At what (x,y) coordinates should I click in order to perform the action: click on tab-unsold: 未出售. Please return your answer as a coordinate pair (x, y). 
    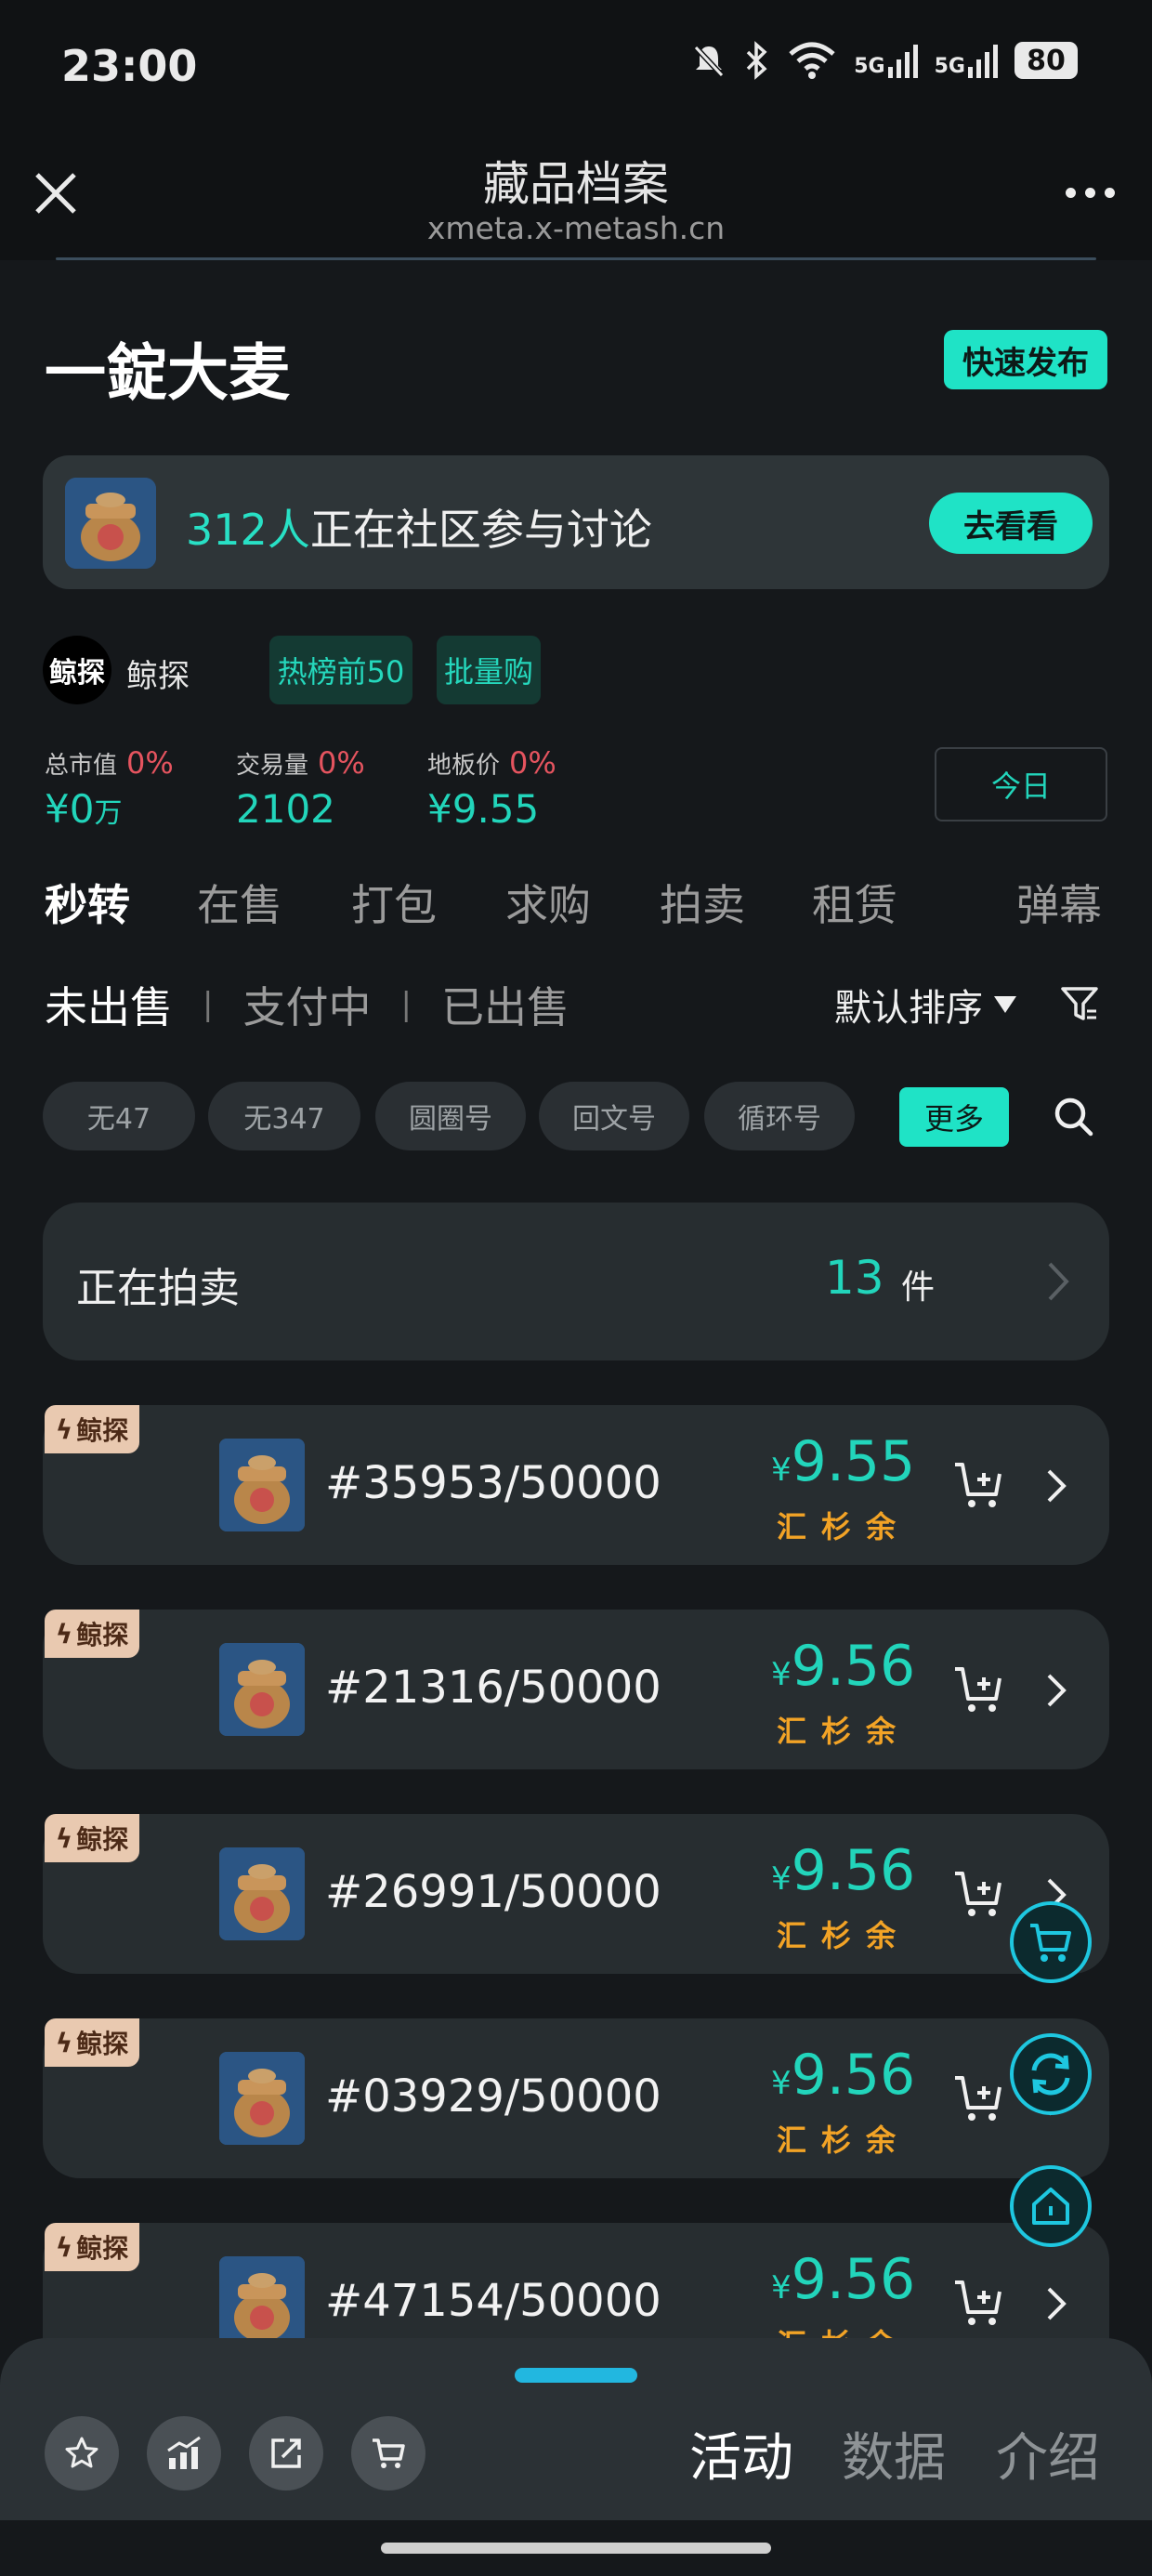
    Looking at the image, I should click on (109, 1004).